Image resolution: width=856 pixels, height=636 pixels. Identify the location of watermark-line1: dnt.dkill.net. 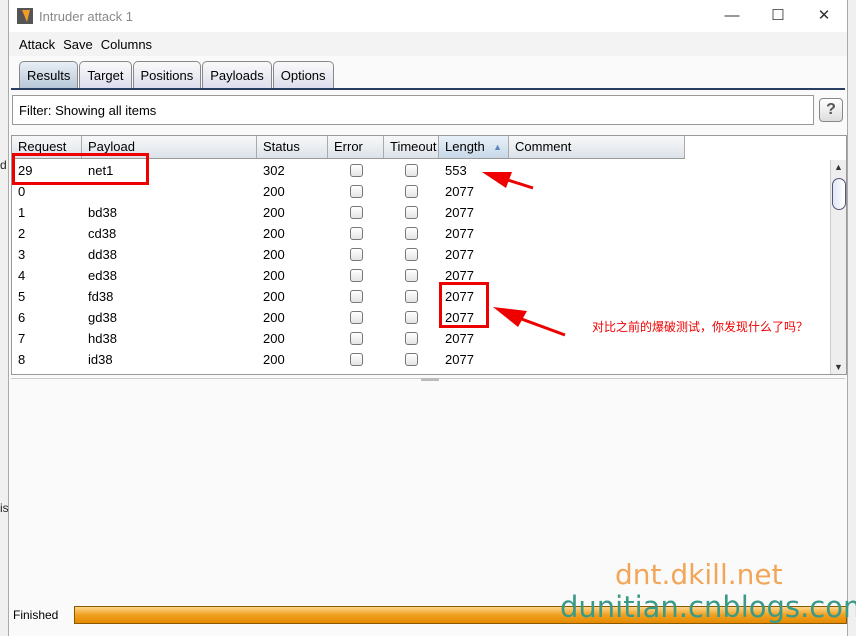
(699, 574).